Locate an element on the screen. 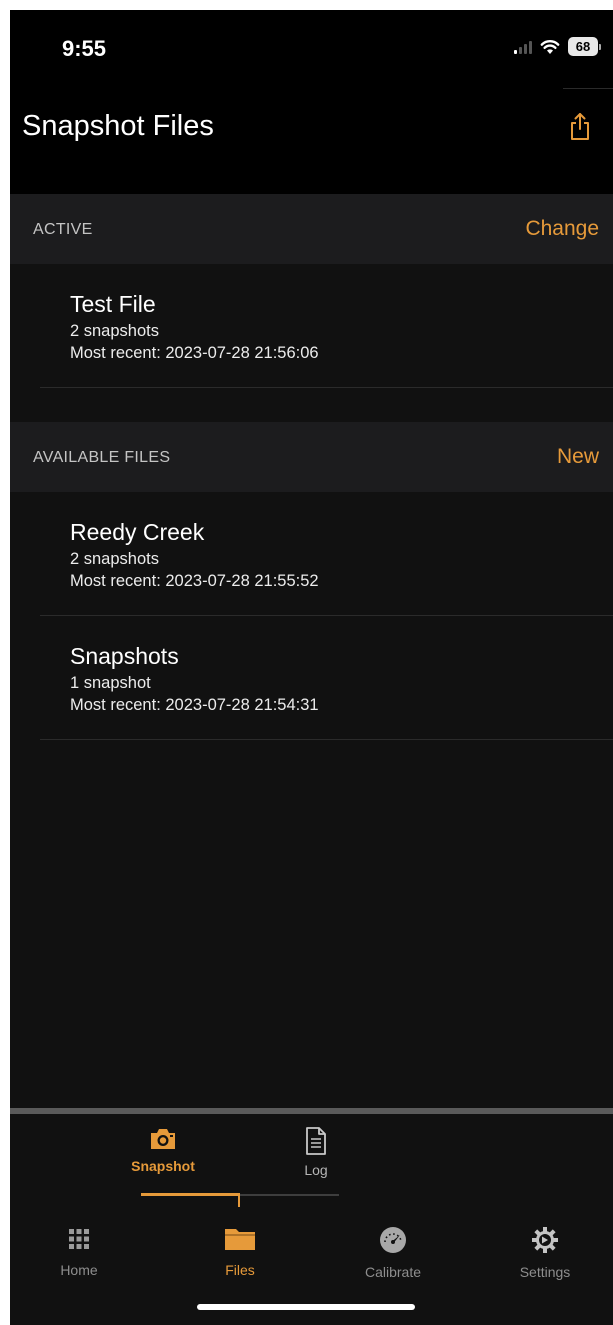 Image resolution: width=613 pixels, height=1325 pixels. subtab-snapshot: Snapshot is located at coordinates (163, 1150).